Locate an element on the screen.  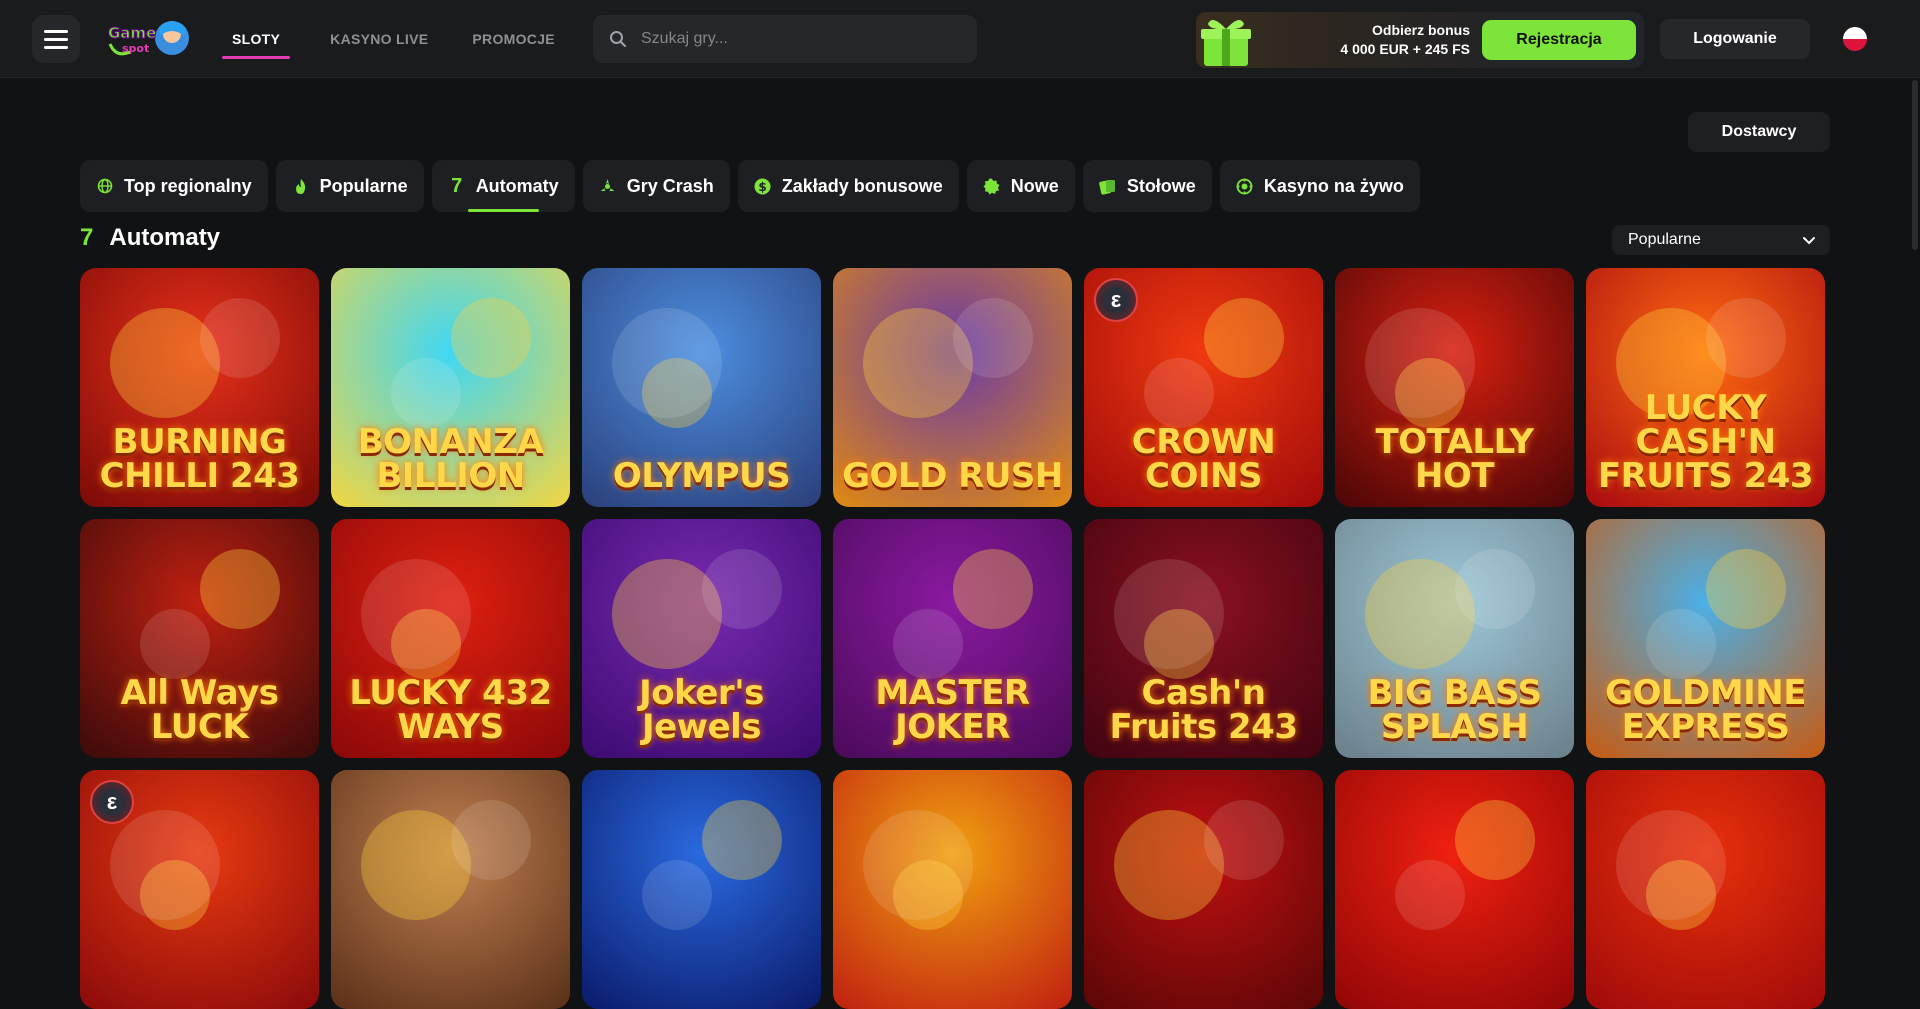
tab-bonus-bets: $ Zakłady bonusowe is located at coordinates (848, 186).